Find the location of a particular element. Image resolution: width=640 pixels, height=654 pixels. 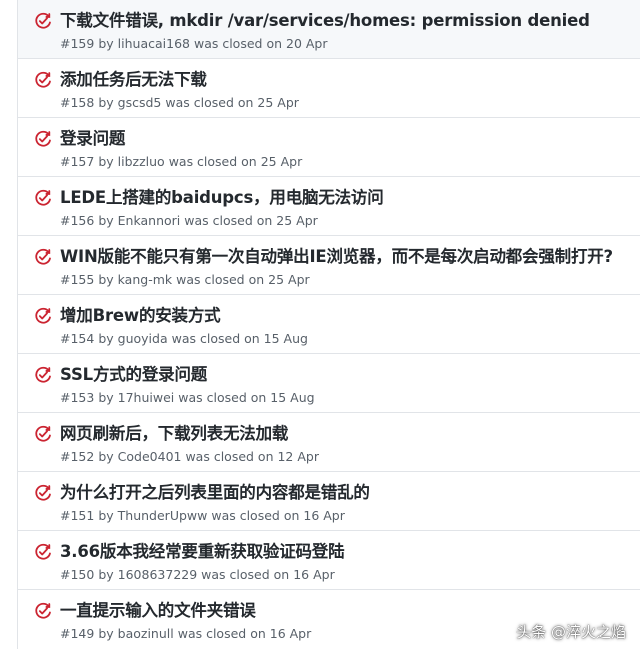

issue-author: libzzluo is located at coordinates (141, 161).